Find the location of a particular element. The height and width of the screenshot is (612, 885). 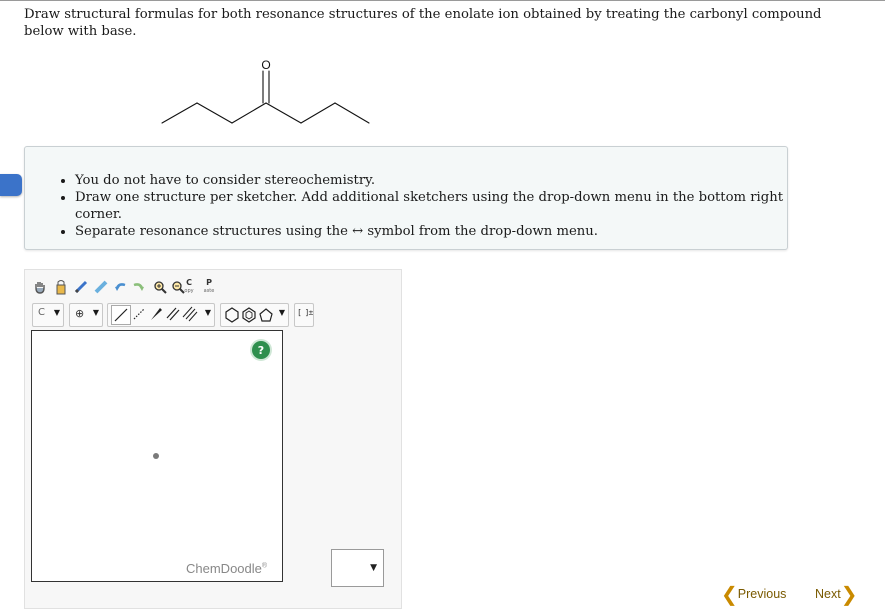

chevron-left-icon: ❮ is located at coordinates (729, 594).